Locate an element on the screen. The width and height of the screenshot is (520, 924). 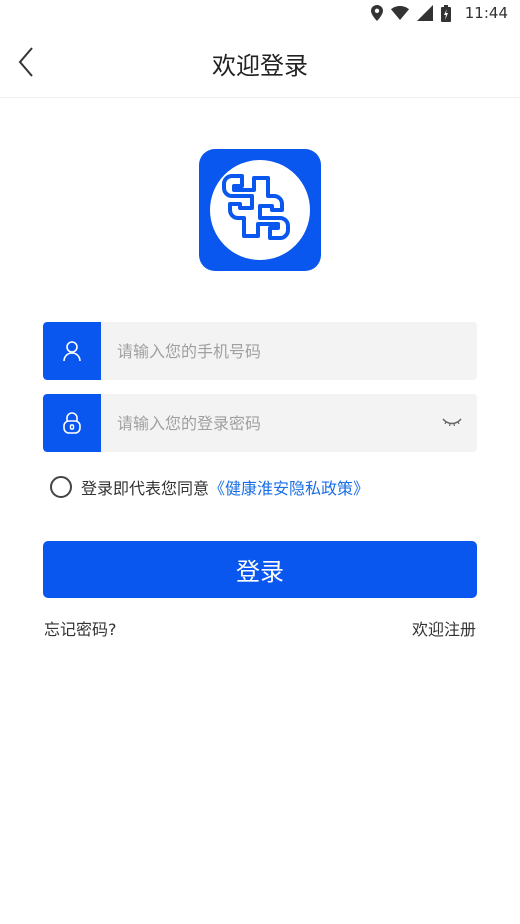
user-icon is located at coordinates (72, 351).